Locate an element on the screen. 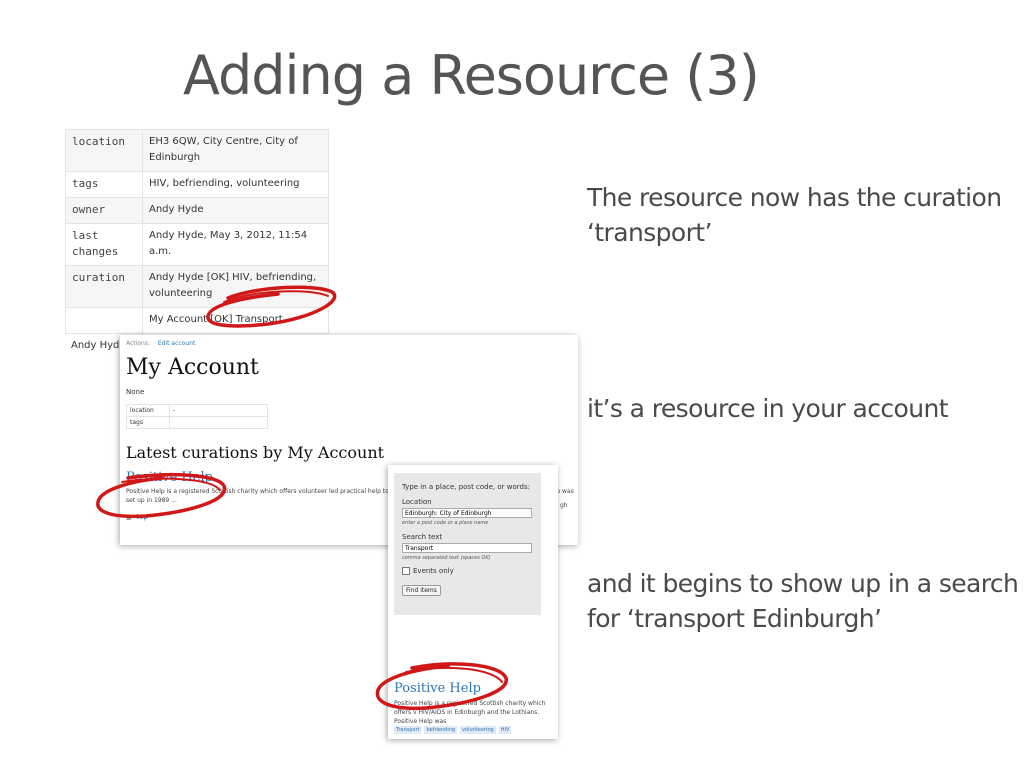 The image size is (1024, 768). table-row: tags HIV, befriending, volunteering is located at coordinates (197, 184).